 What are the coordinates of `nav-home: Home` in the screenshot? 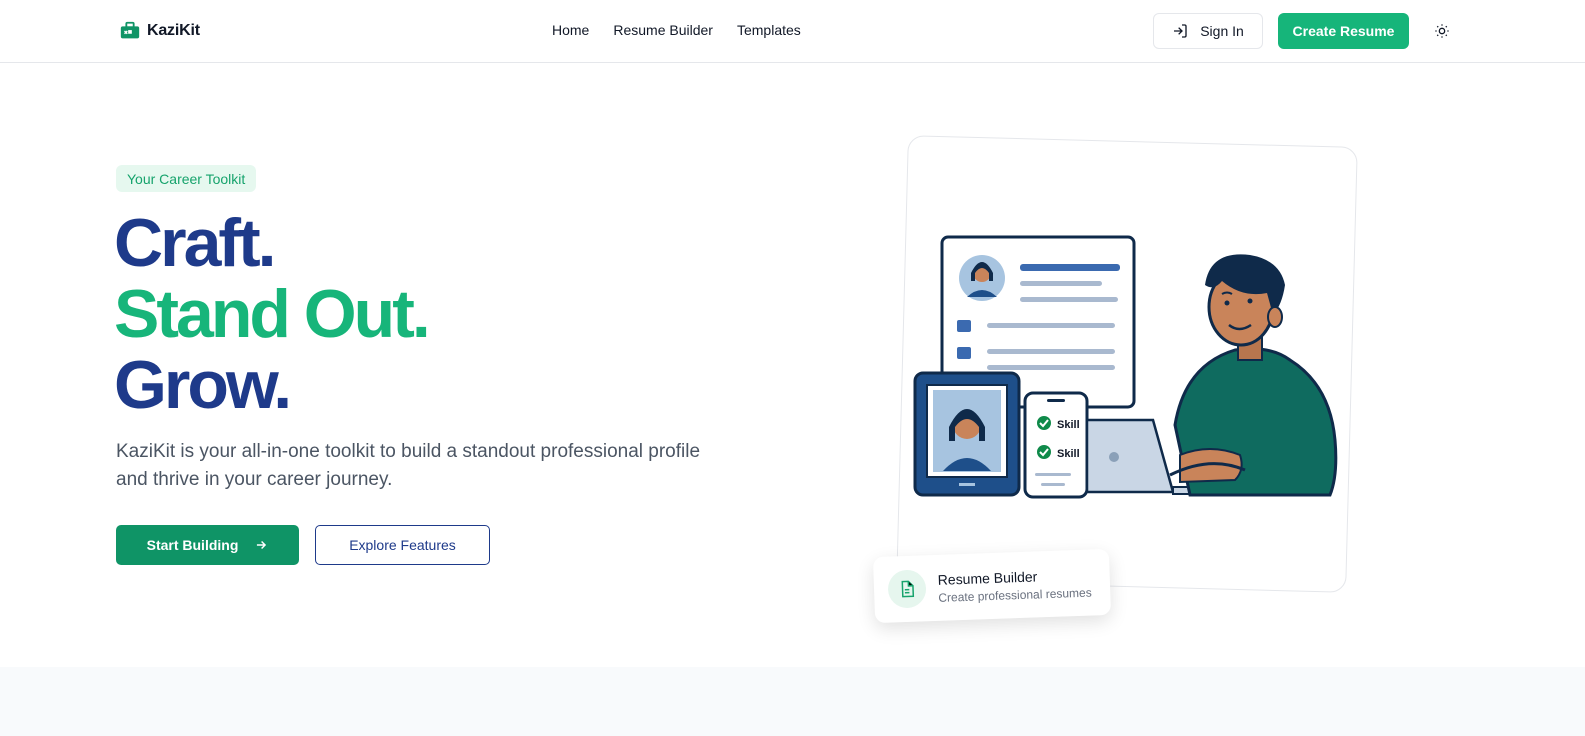 It's located at (570, 30).